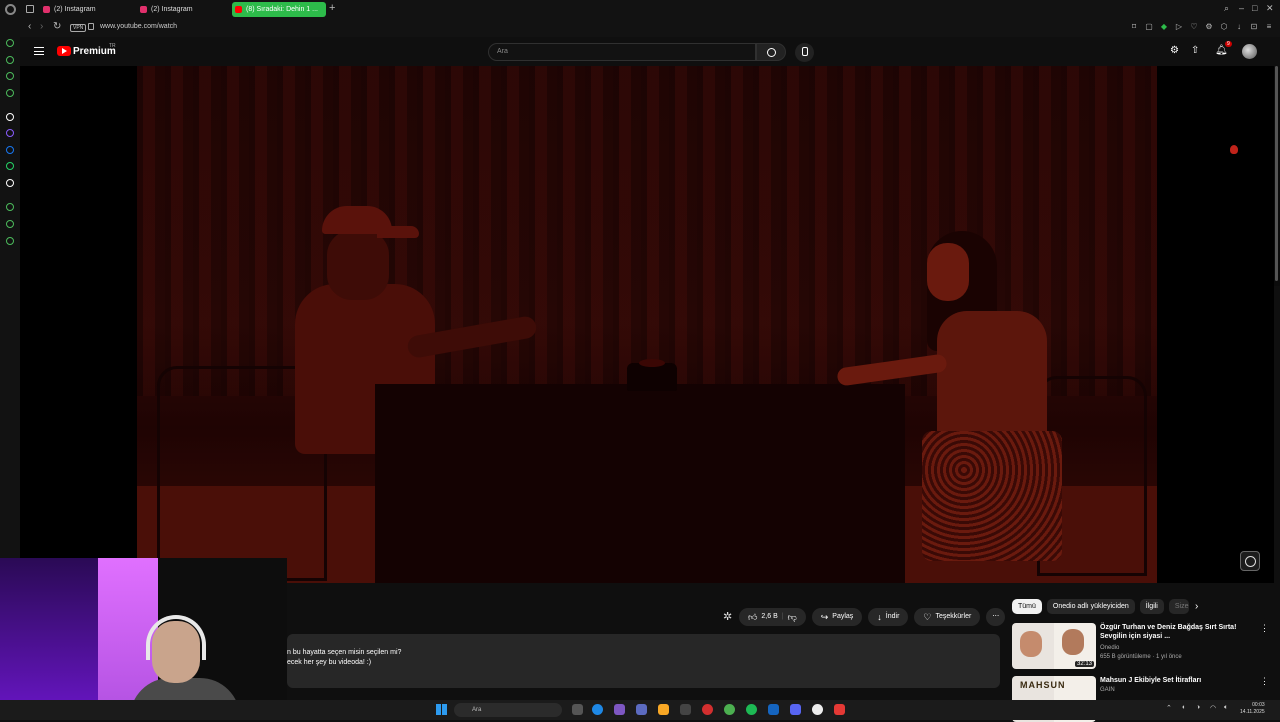 The width and height of the screenshot is (1280, 722). What do you see at coordinates (1252, 712) in the screenshot?
I see `clock-date: 14.11.2025` at bounding box center [1252, 712].